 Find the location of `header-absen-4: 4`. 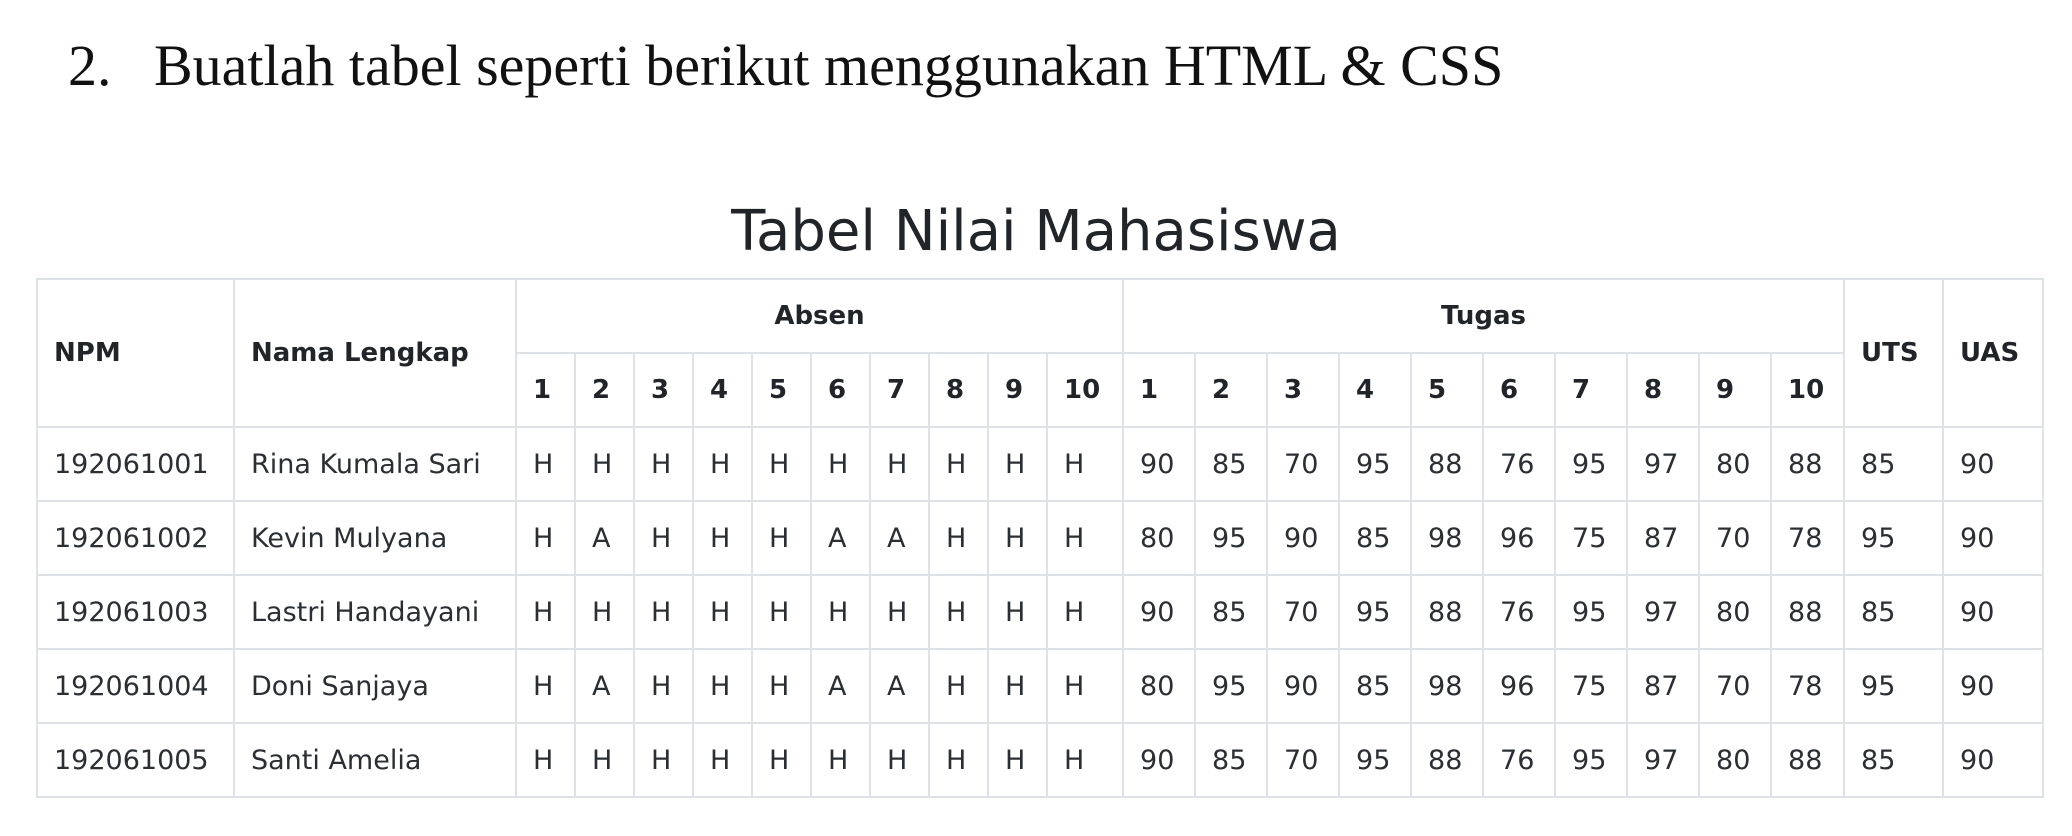

header-absen-4: 4 is located at coordinates (722, 390).